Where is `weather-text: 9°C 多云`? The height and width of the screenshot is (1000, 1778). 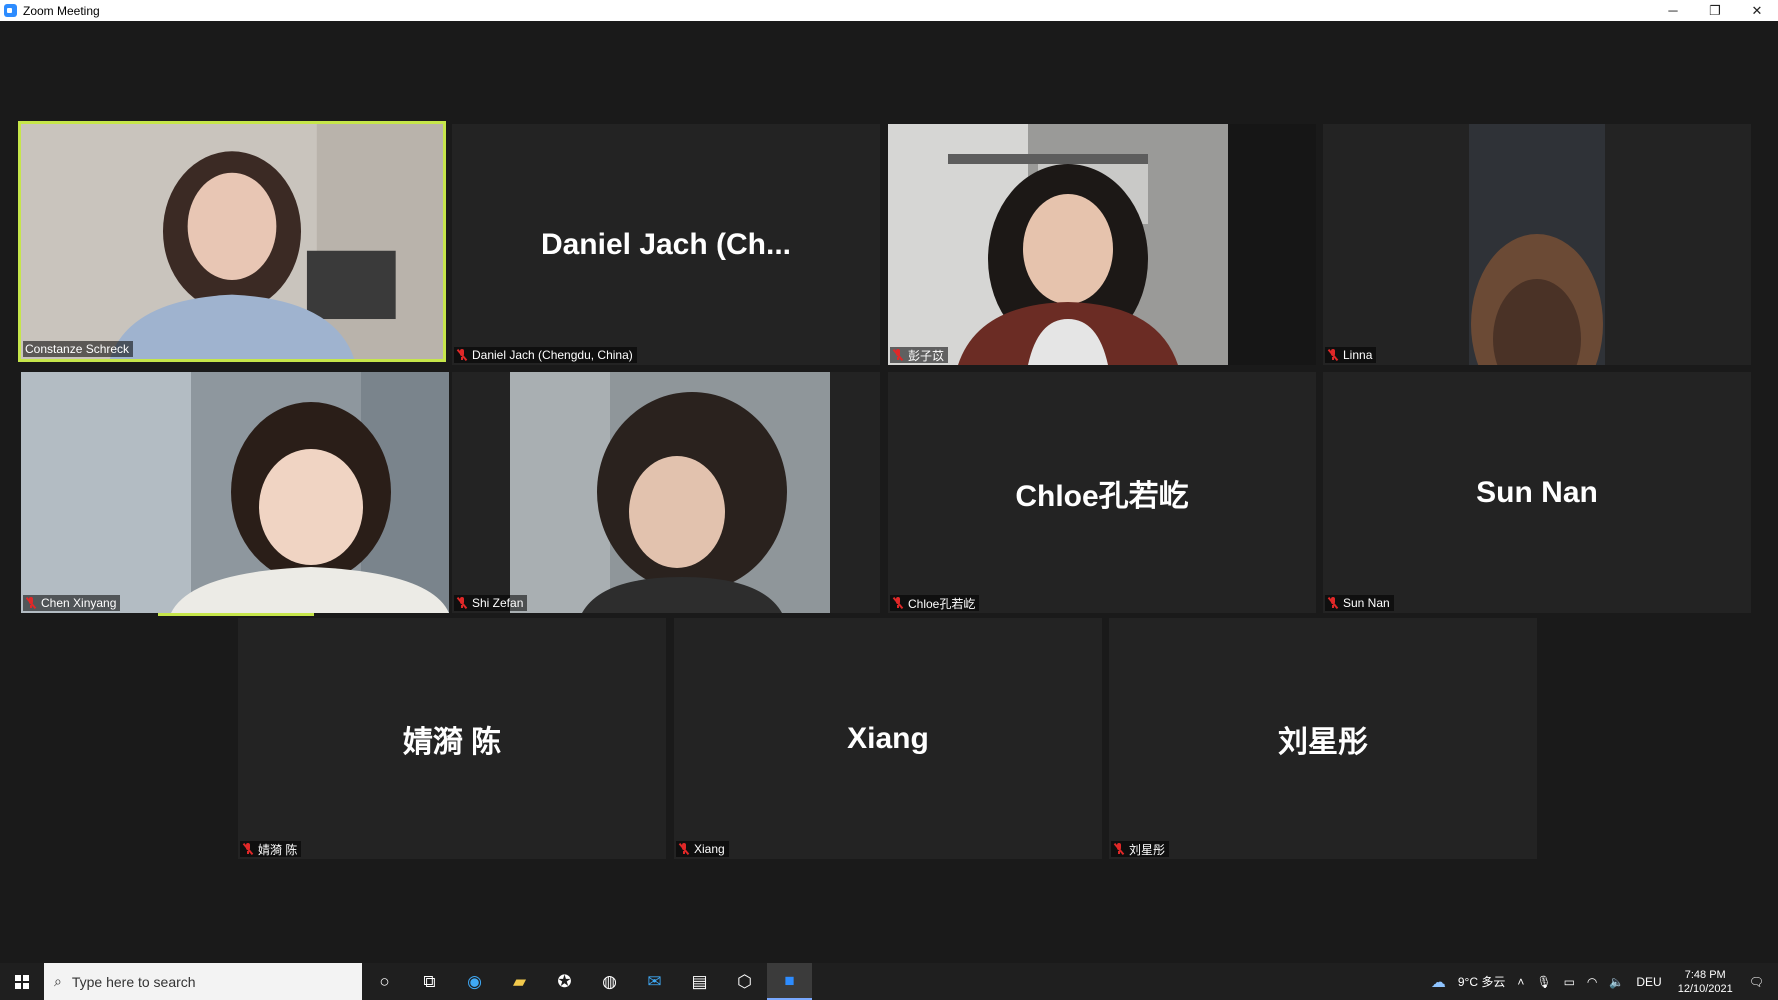
weather-text: 9°C 多云 is located at coordinates (1481, 981).